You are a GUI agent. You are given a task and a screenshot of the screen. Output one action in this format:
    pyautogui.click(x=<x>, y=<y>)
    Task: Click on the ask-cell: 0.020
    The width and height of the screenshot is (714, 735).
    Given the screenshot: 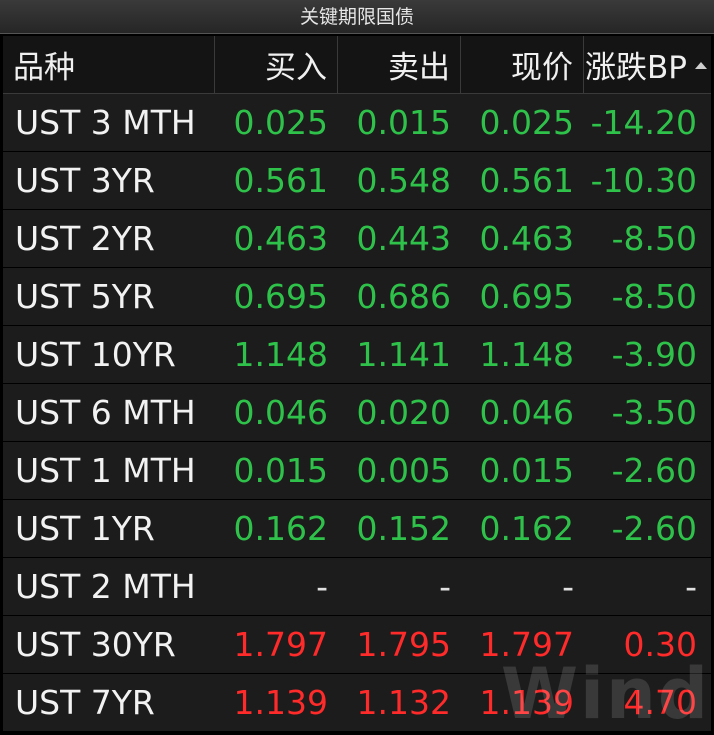 What is the action you would take?
    pyautogui.click(x=403, y=412)
    